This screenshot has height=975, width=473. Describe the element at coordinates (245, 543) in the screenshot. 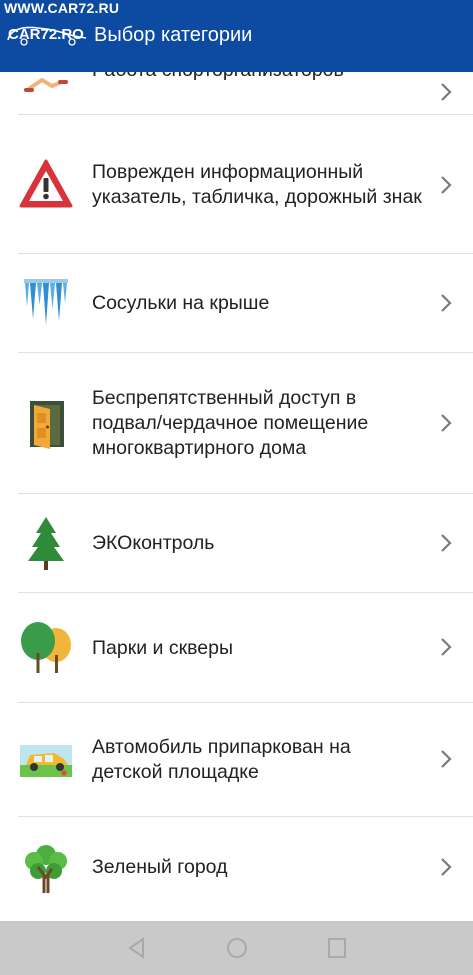

I see `list-item: ЭКОконтроль` at that location.